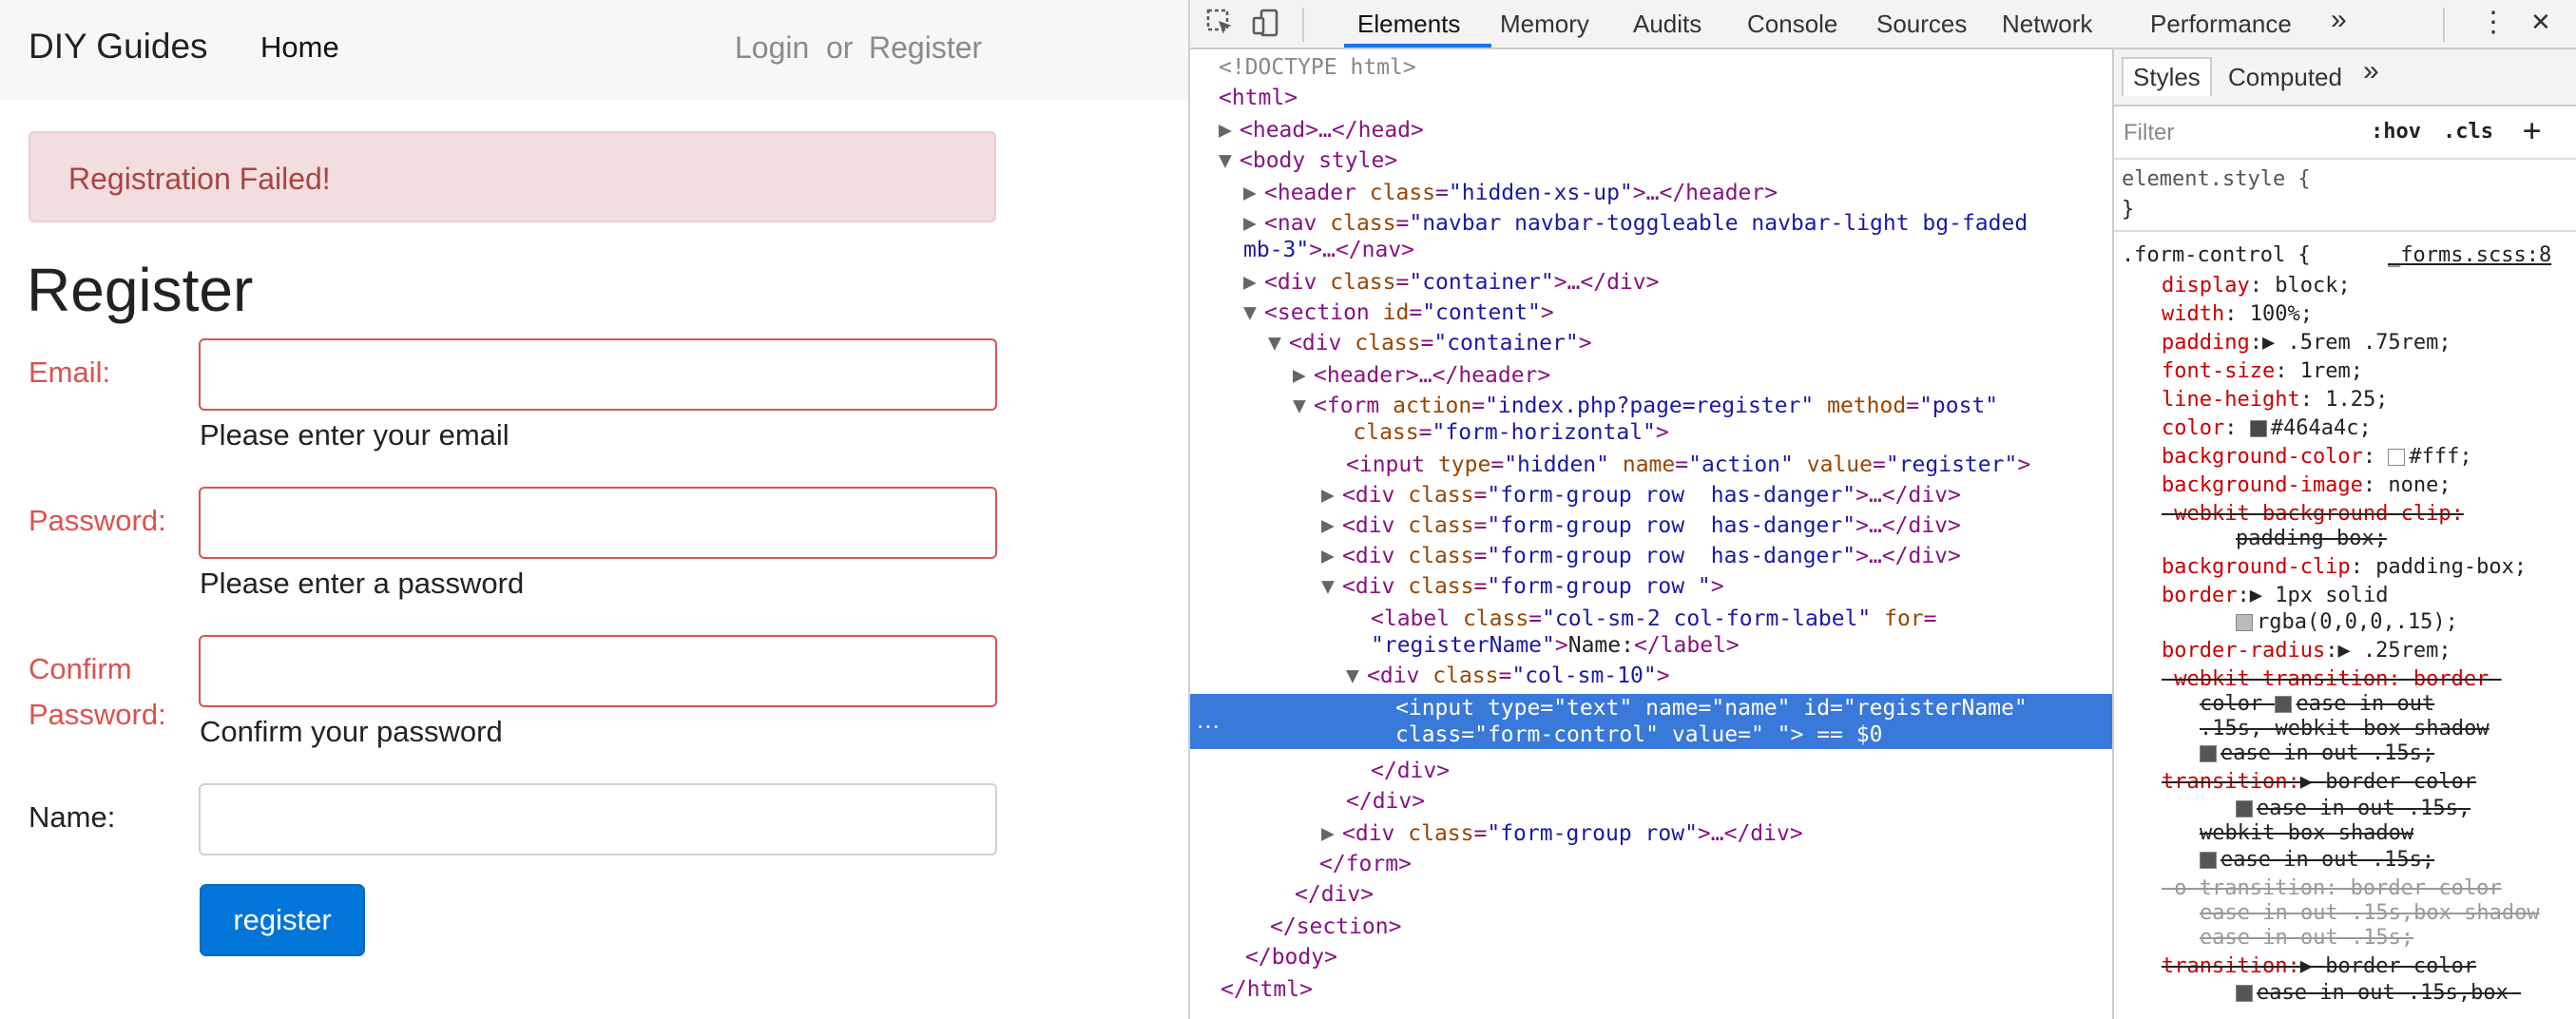 The image size is (2576, 1019). Describe the element at coordinates (2468, 132) in the screenshot. I see `cls-toggle: .cls` at that location.